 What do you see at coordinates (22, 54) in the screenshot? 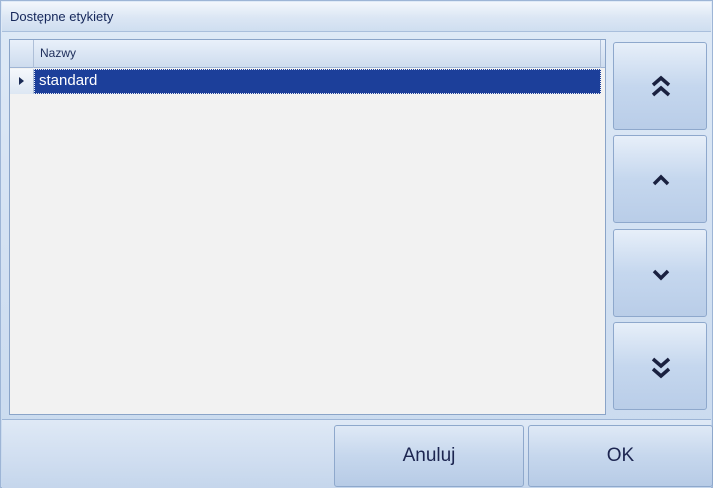
I see `header-corner` at bounding box center [22, 54].